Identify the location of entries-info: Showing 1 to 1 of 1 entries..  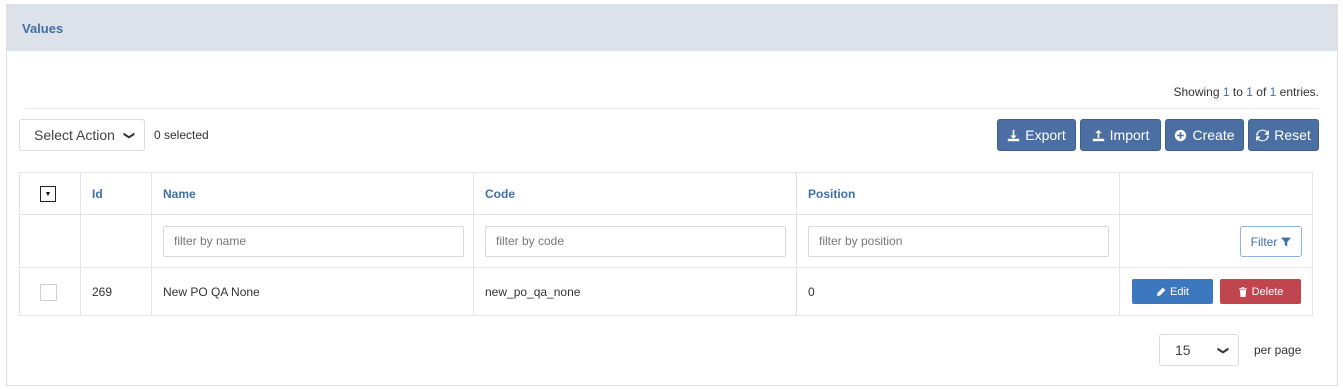
(672, 97).